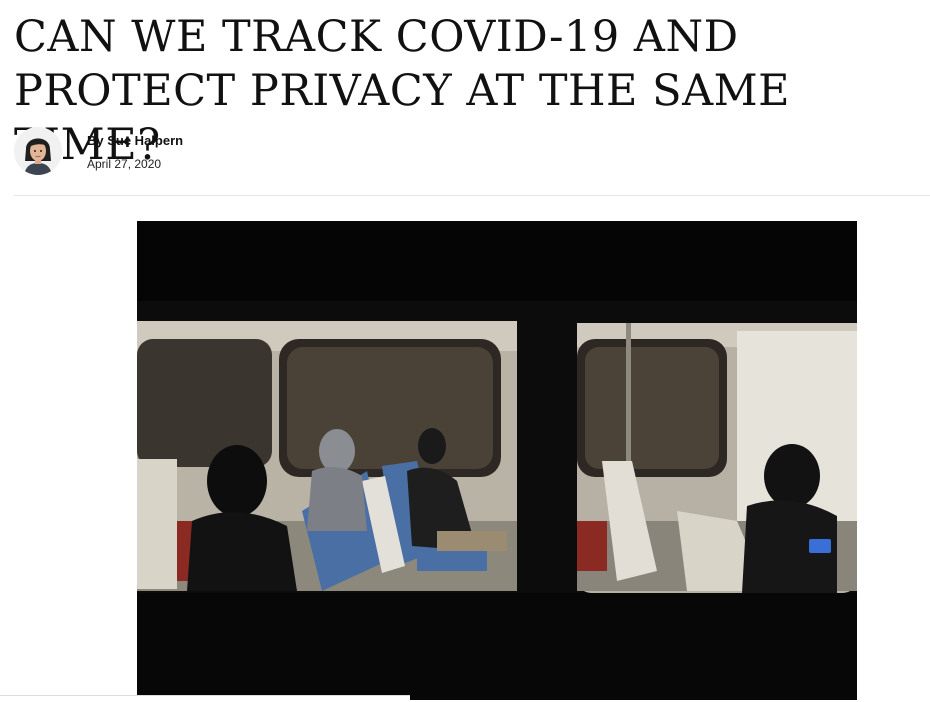  I want to click on header-divider, so click(472, 195).